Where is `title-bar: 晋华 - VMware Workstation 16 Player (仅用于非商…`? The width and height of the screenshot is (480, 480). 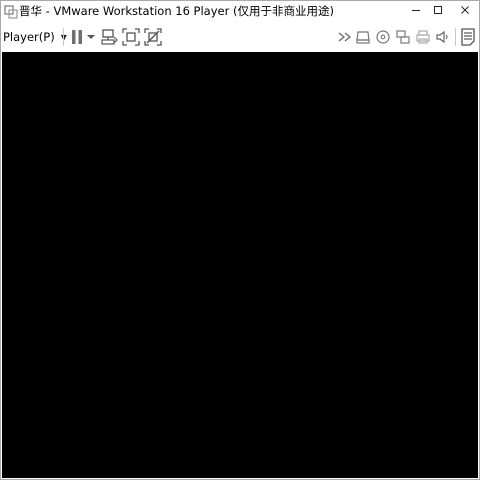 title-bar: 晋华 - VMware Workstation 16 Player (仅用于非商… is located at coordinates (240, 11).